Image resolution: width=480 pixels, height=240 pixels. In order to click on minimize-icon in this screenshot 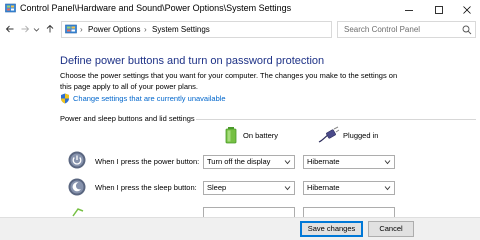, I will do `click(409, 10)`.